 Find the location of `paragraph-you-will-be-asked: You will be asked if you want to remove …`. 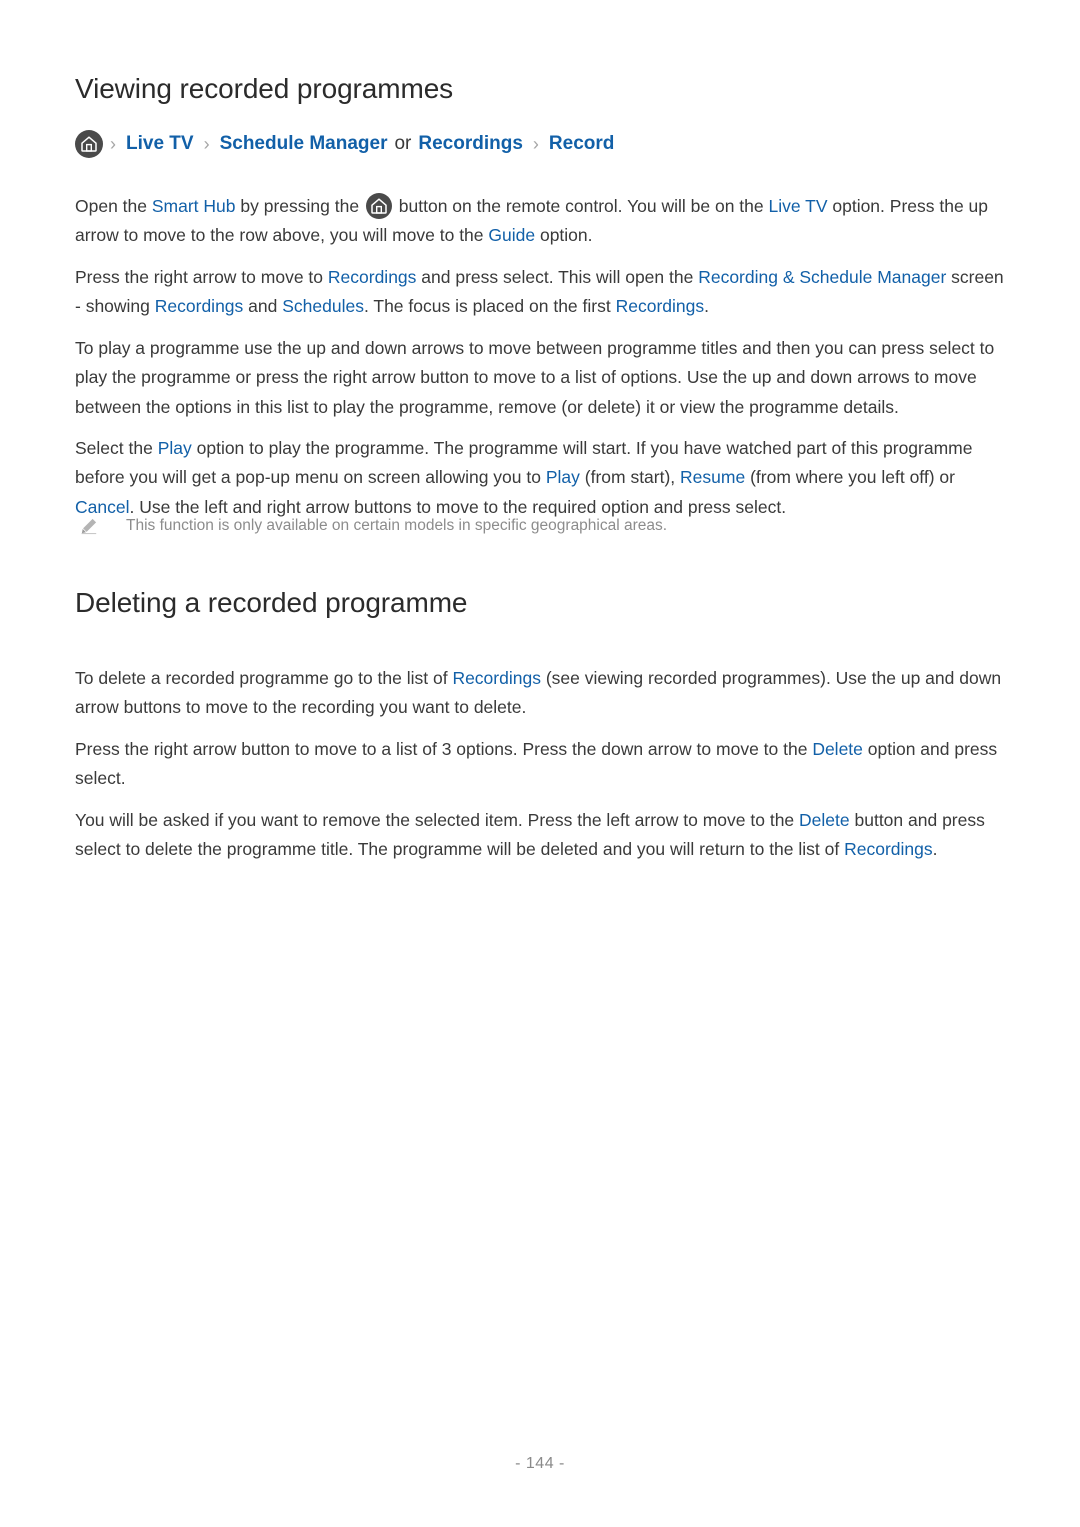

paragraph-you-will-be-asked: You will be asked if you want to remove … is located at coordinates (542, 835).